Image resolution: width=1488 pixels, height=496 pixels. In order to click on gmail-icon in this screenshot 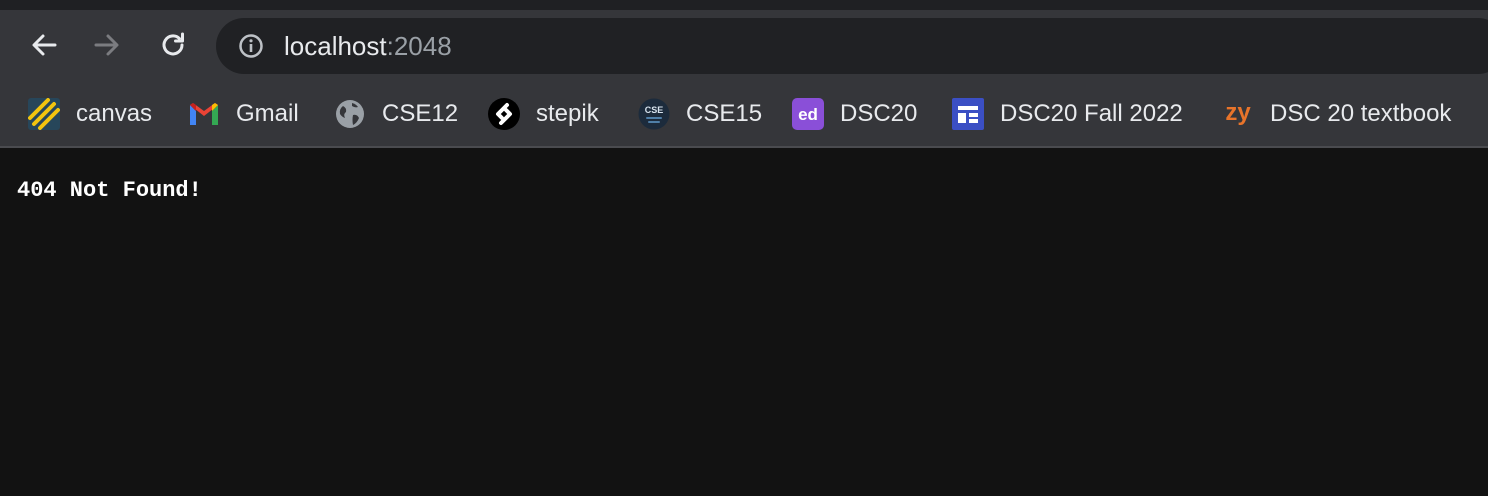, I will do `click(204, 114)`.